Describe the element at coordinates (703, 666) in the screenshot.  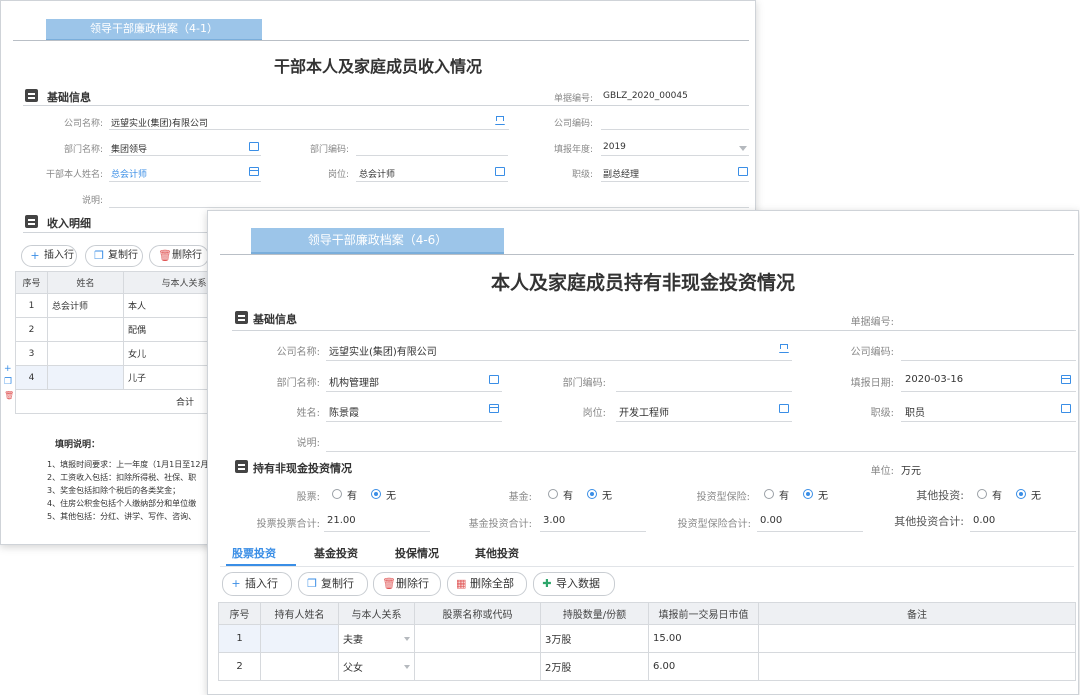
I see `market-value-cell: 6.00` at that location.